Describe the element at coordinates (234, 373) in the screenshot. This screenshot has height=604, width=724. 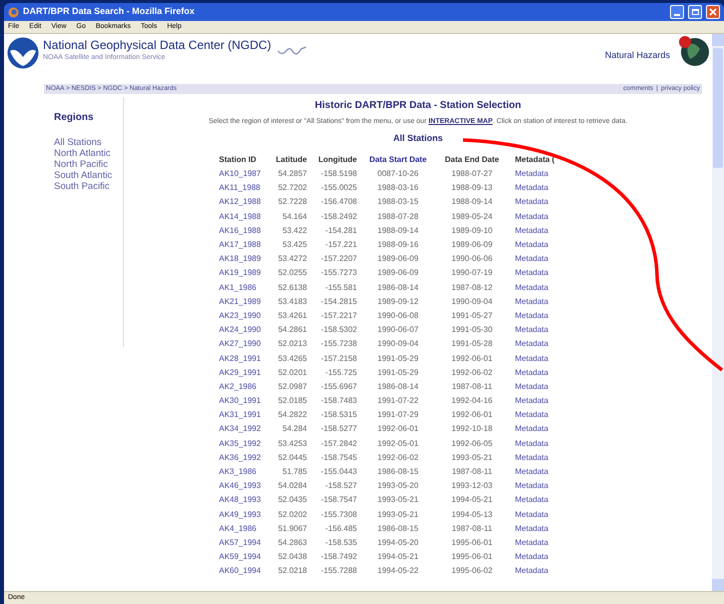
I see `station-link: AK29_1991` at that location.